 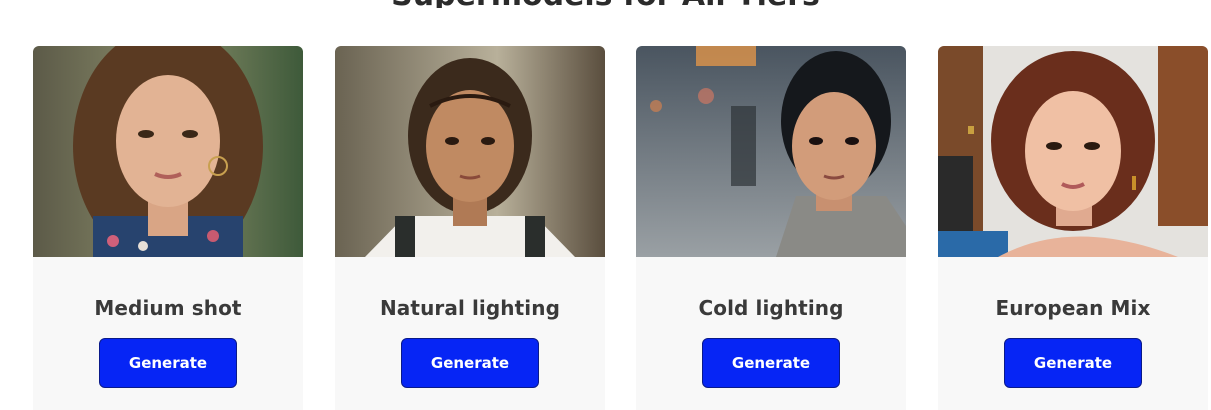 What do you see at coordinates (1073, 308) in the screenshot?
I see `card-title: European Mix` at bounding box center [1073, 308].